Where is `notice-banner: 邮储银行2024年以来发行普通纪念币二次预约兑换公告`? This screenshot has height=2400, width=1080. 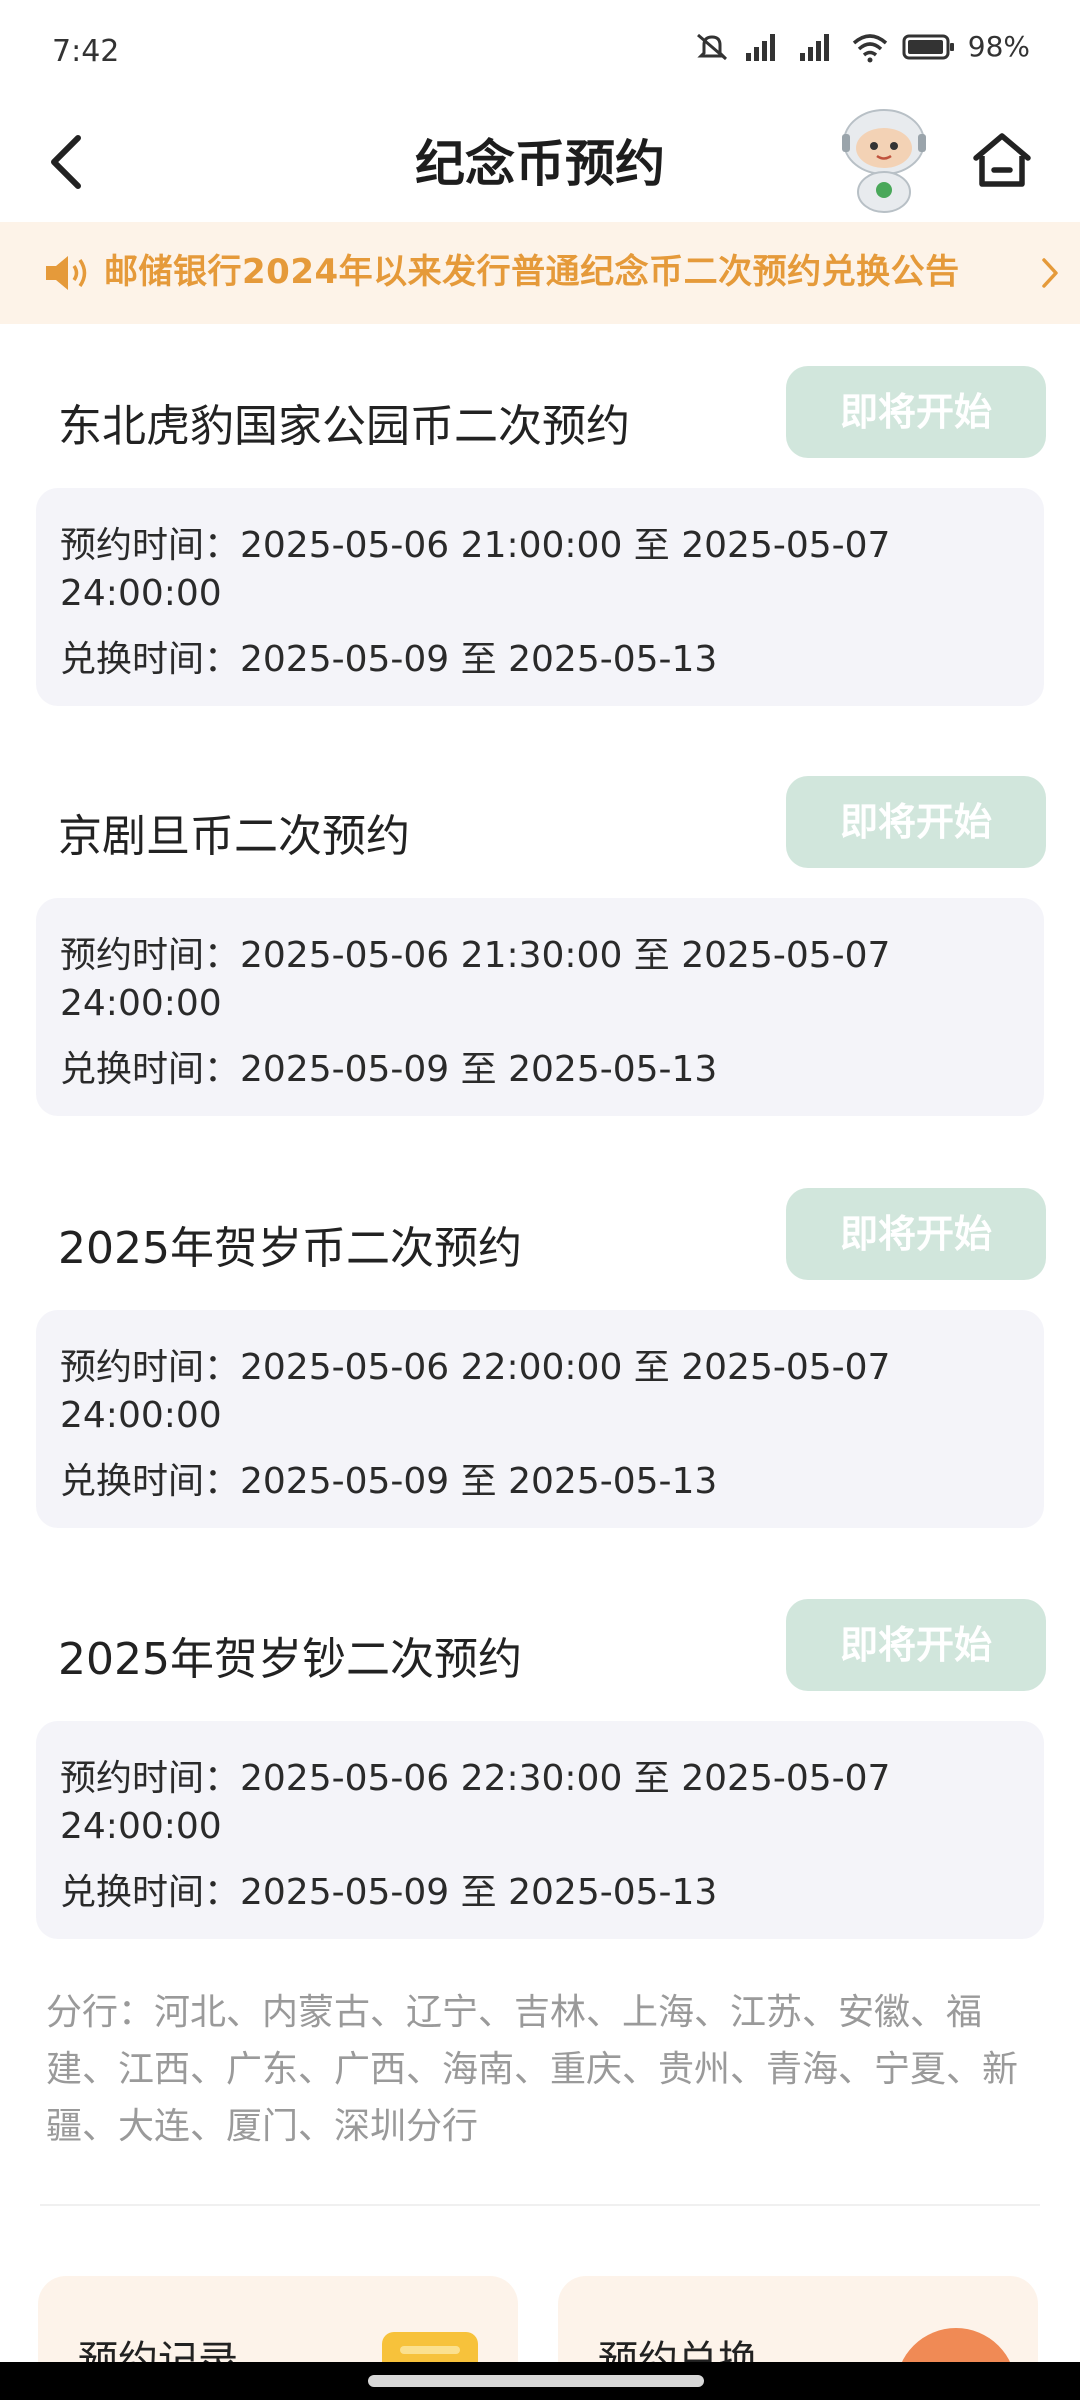 notice-banner: 邮储银行2024年以来发行普通纪念币二次预约兑换公告 is located at coordinates (540, 273).